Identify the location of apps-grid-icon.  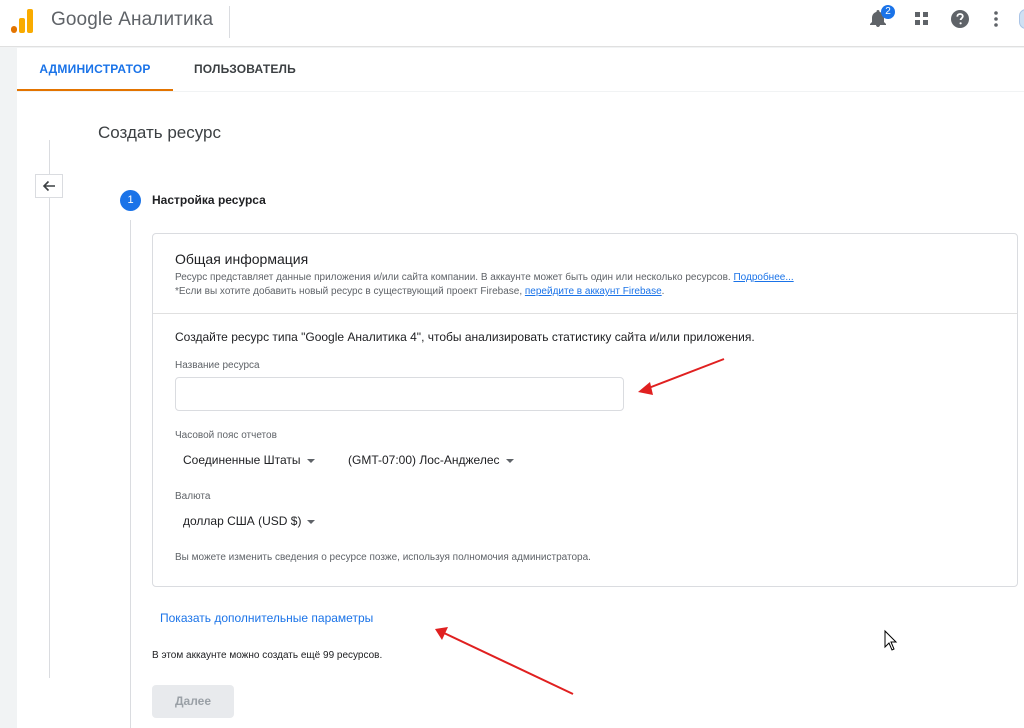
(922, 19).